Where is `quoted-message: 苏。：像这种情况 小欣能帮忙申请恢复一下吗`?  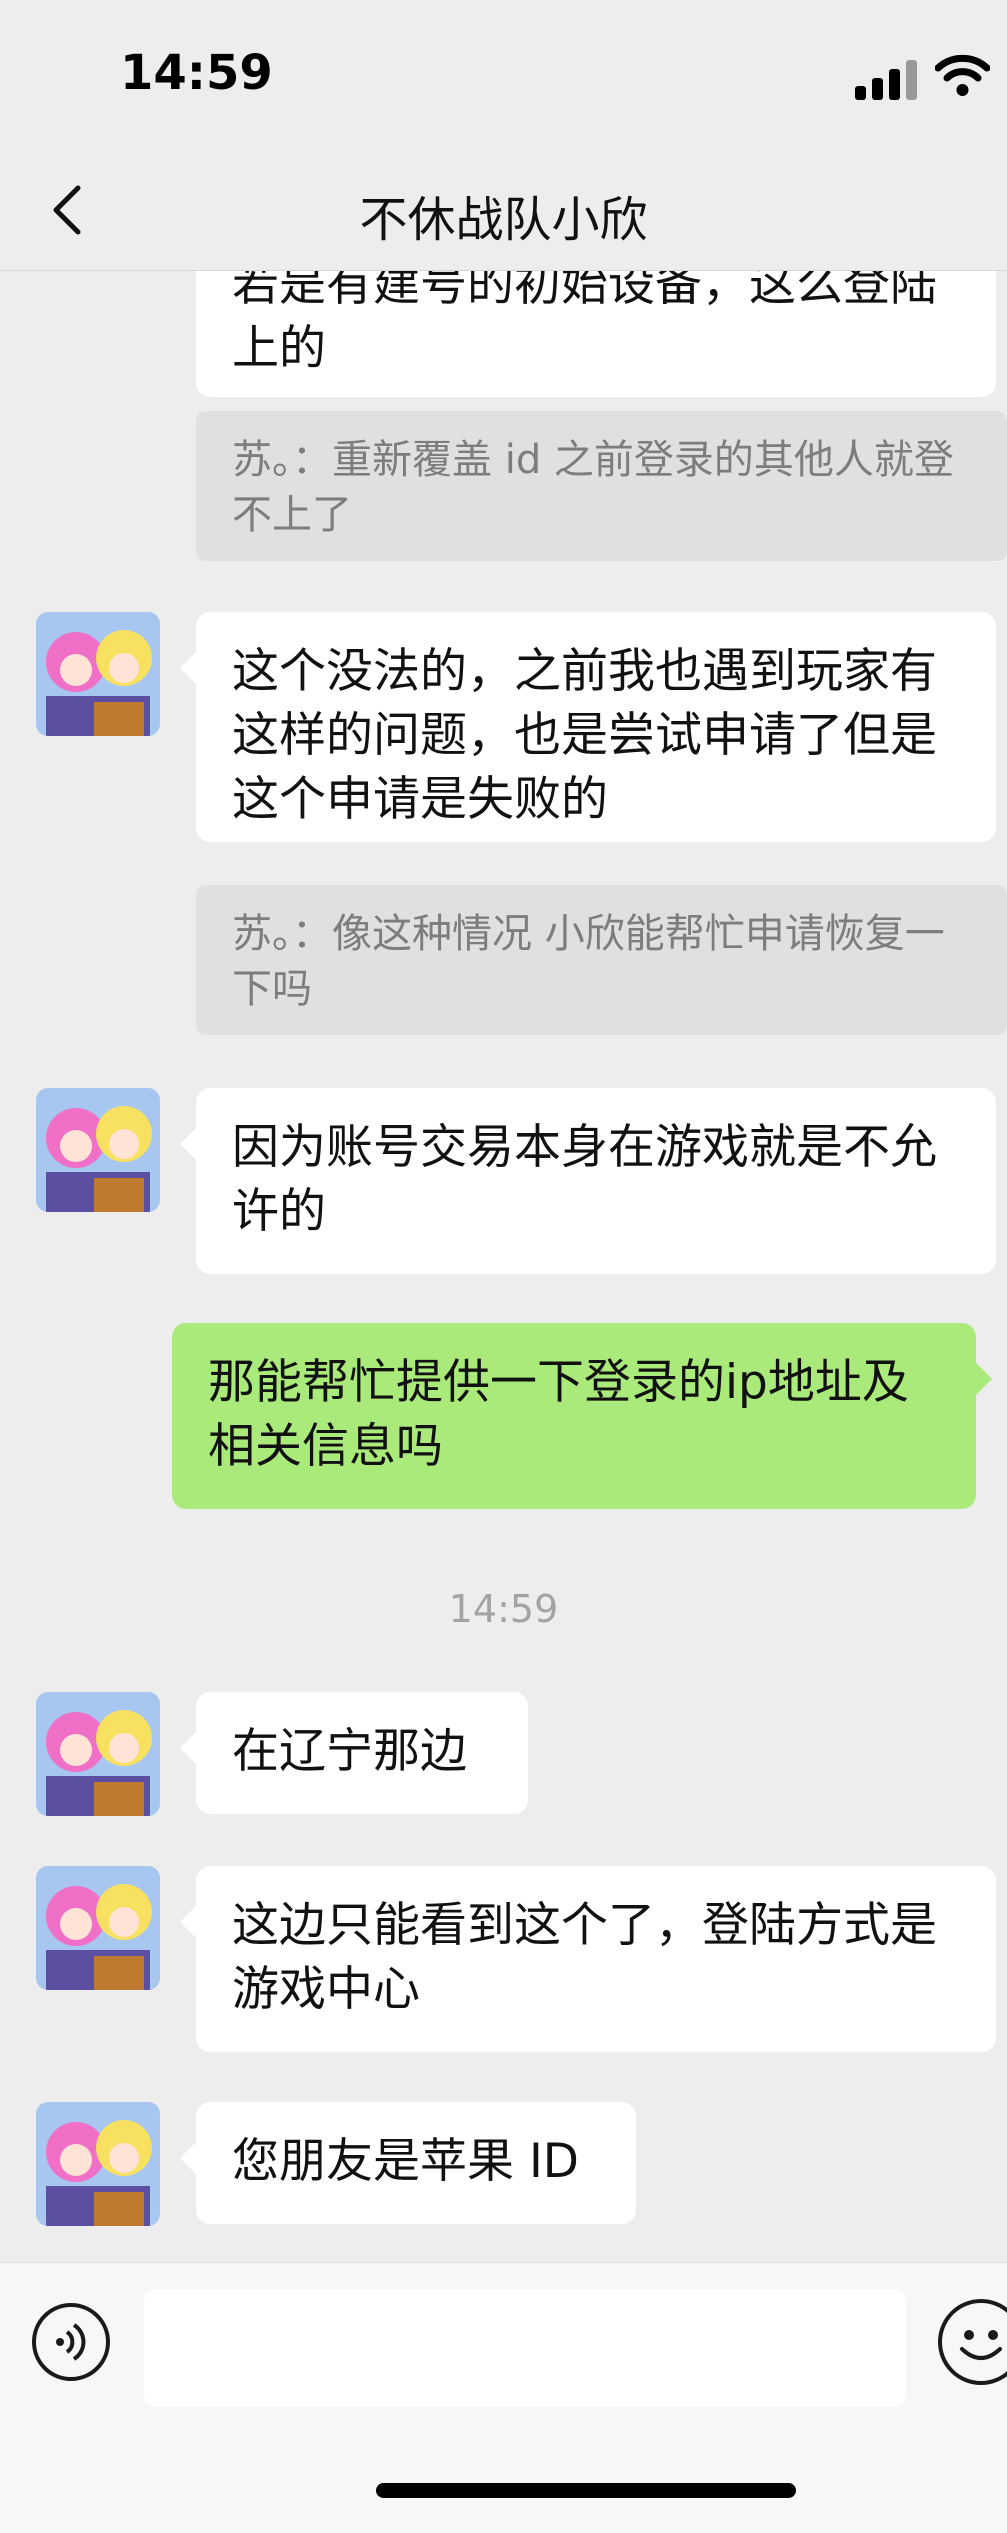 quoted-message: 苏。：像这种情况 小欣能帮忙申请恢复一下吗 is located at coordinates (601, 960).